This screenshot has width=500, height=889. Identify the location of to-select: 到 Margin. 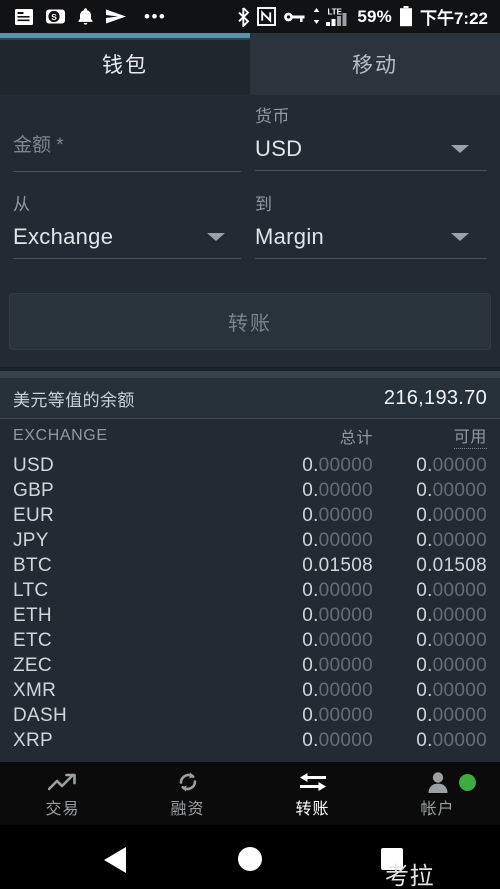
(371, 224).